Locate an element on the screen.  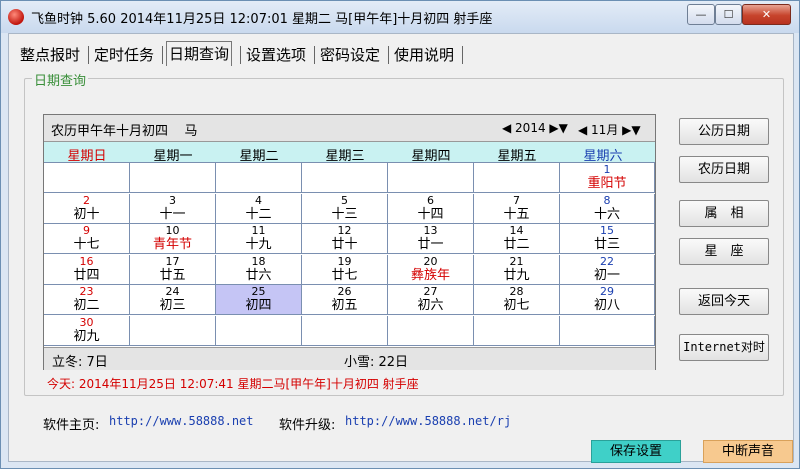
calendar-day-cell: 16 廿四 is located at coordinates (87, 269).